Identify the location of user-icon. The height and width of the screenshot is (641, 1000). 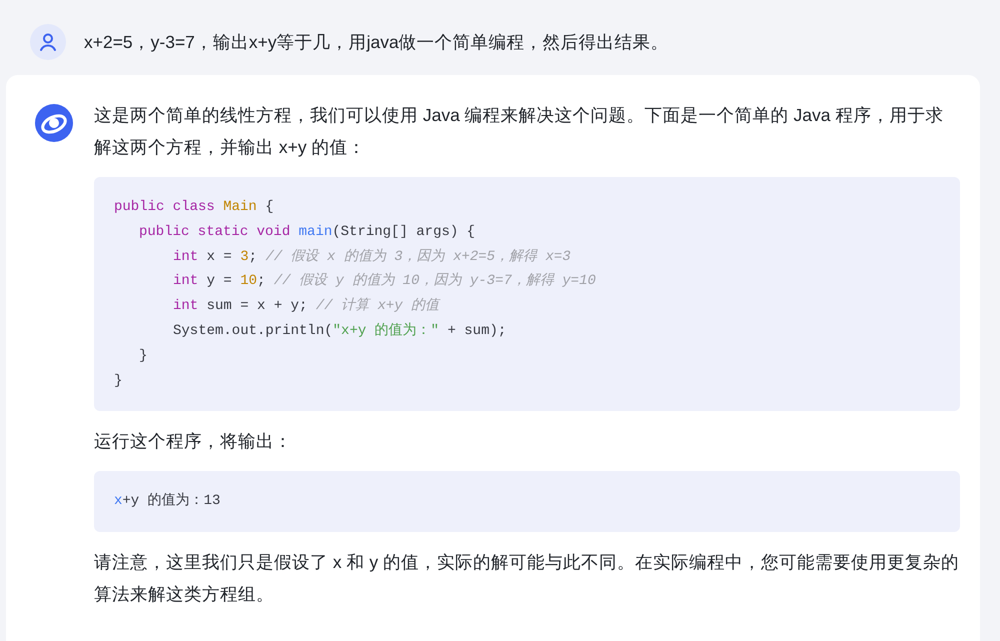
(48, 42).